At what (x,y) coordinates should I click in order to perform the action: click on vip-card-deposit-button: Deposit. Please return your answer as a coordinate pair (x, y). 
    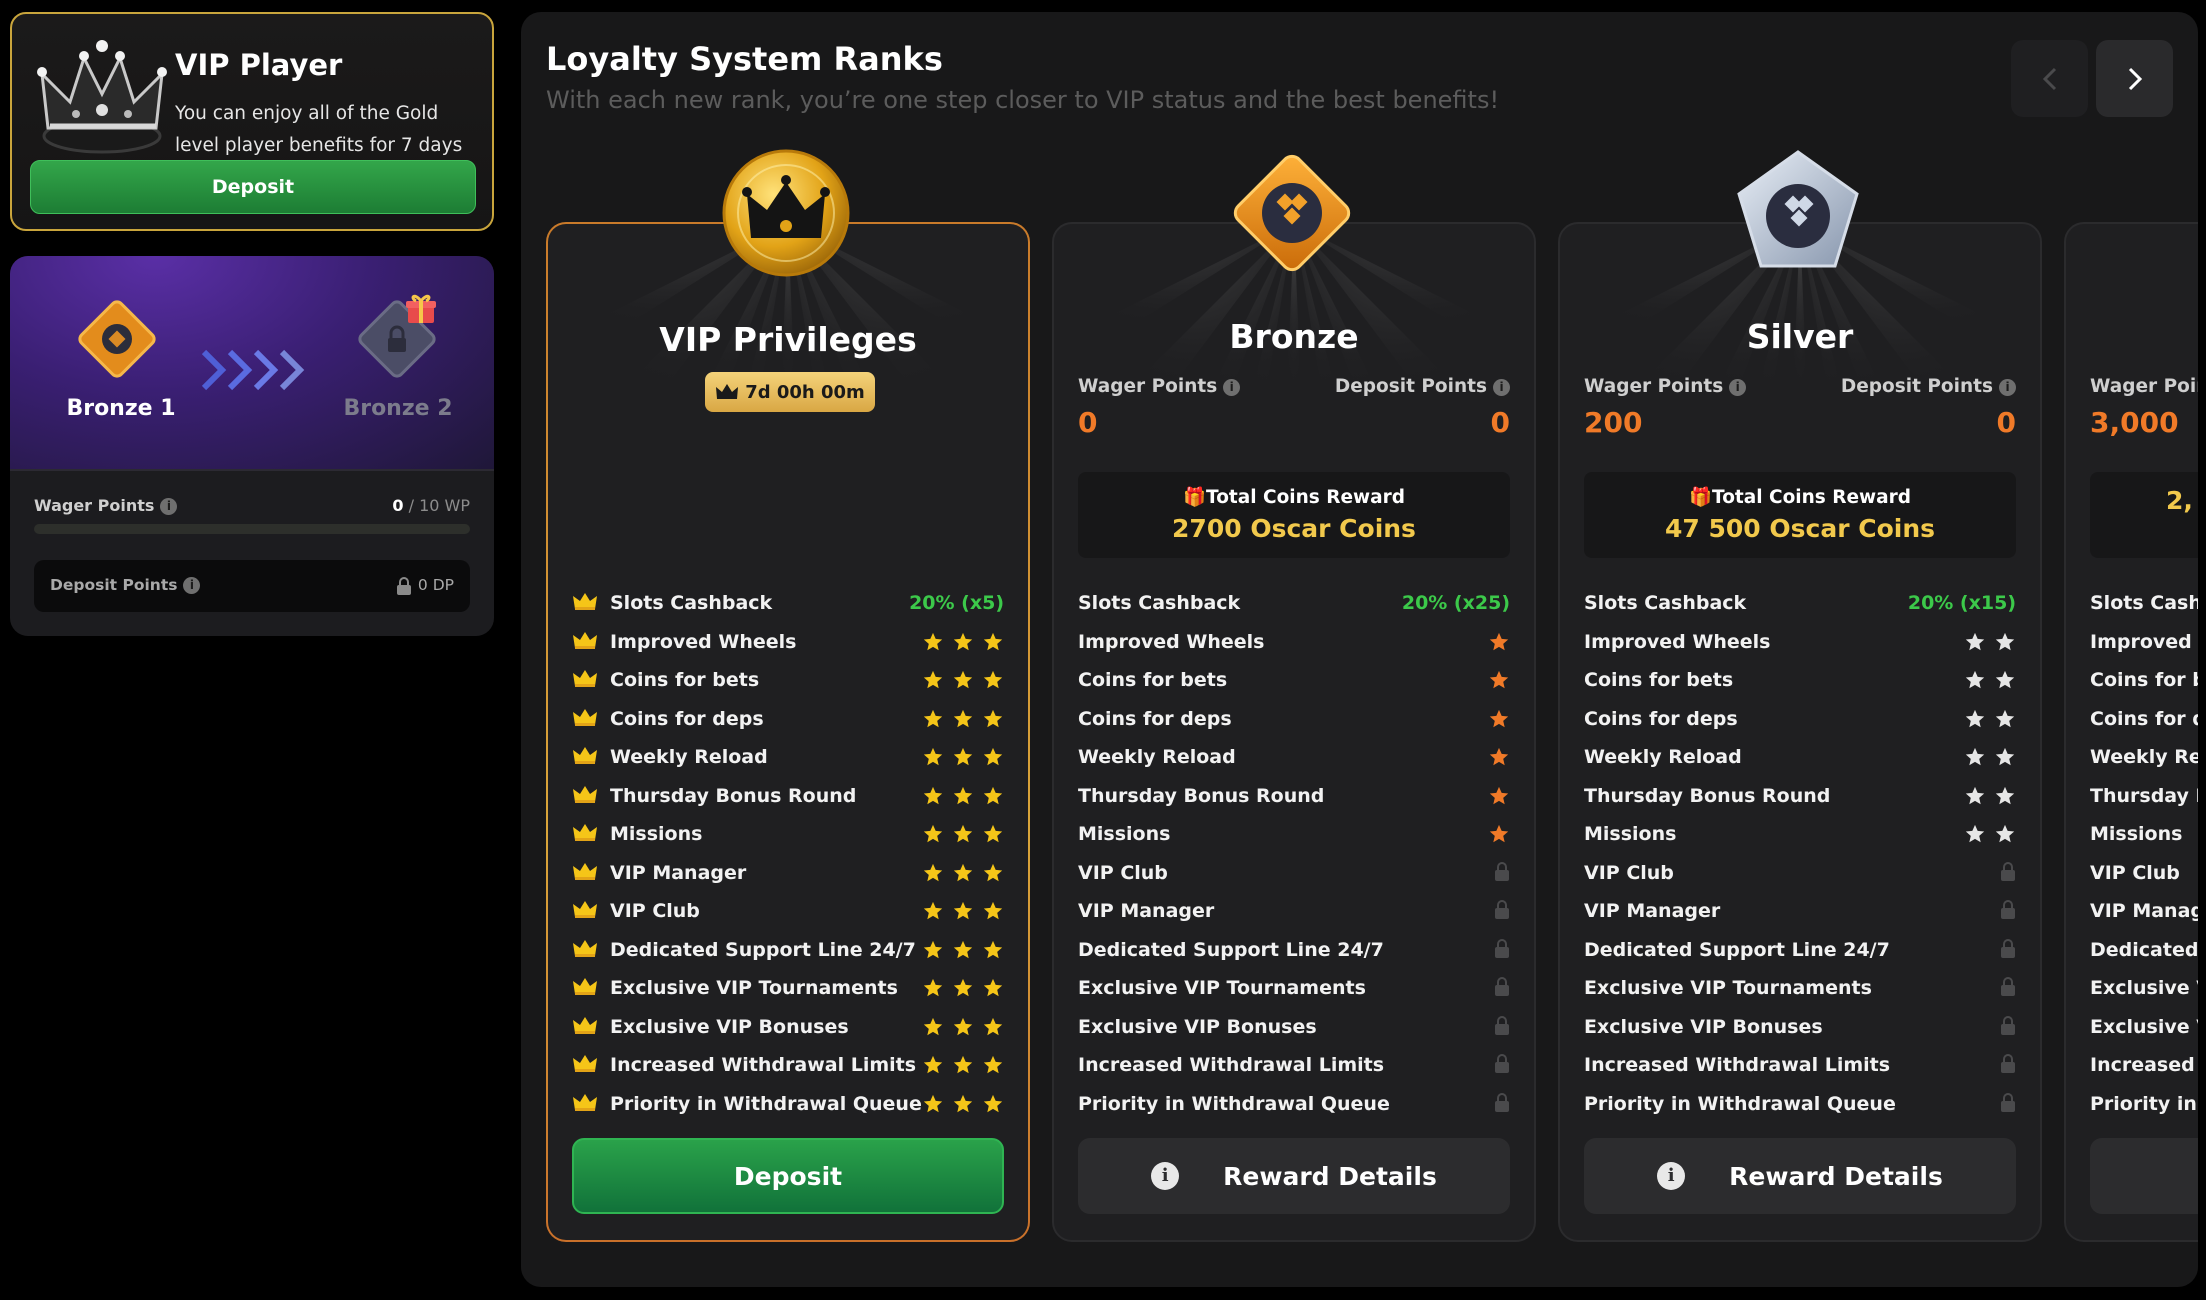
    Looking at the image, I should click on (788, 1176).